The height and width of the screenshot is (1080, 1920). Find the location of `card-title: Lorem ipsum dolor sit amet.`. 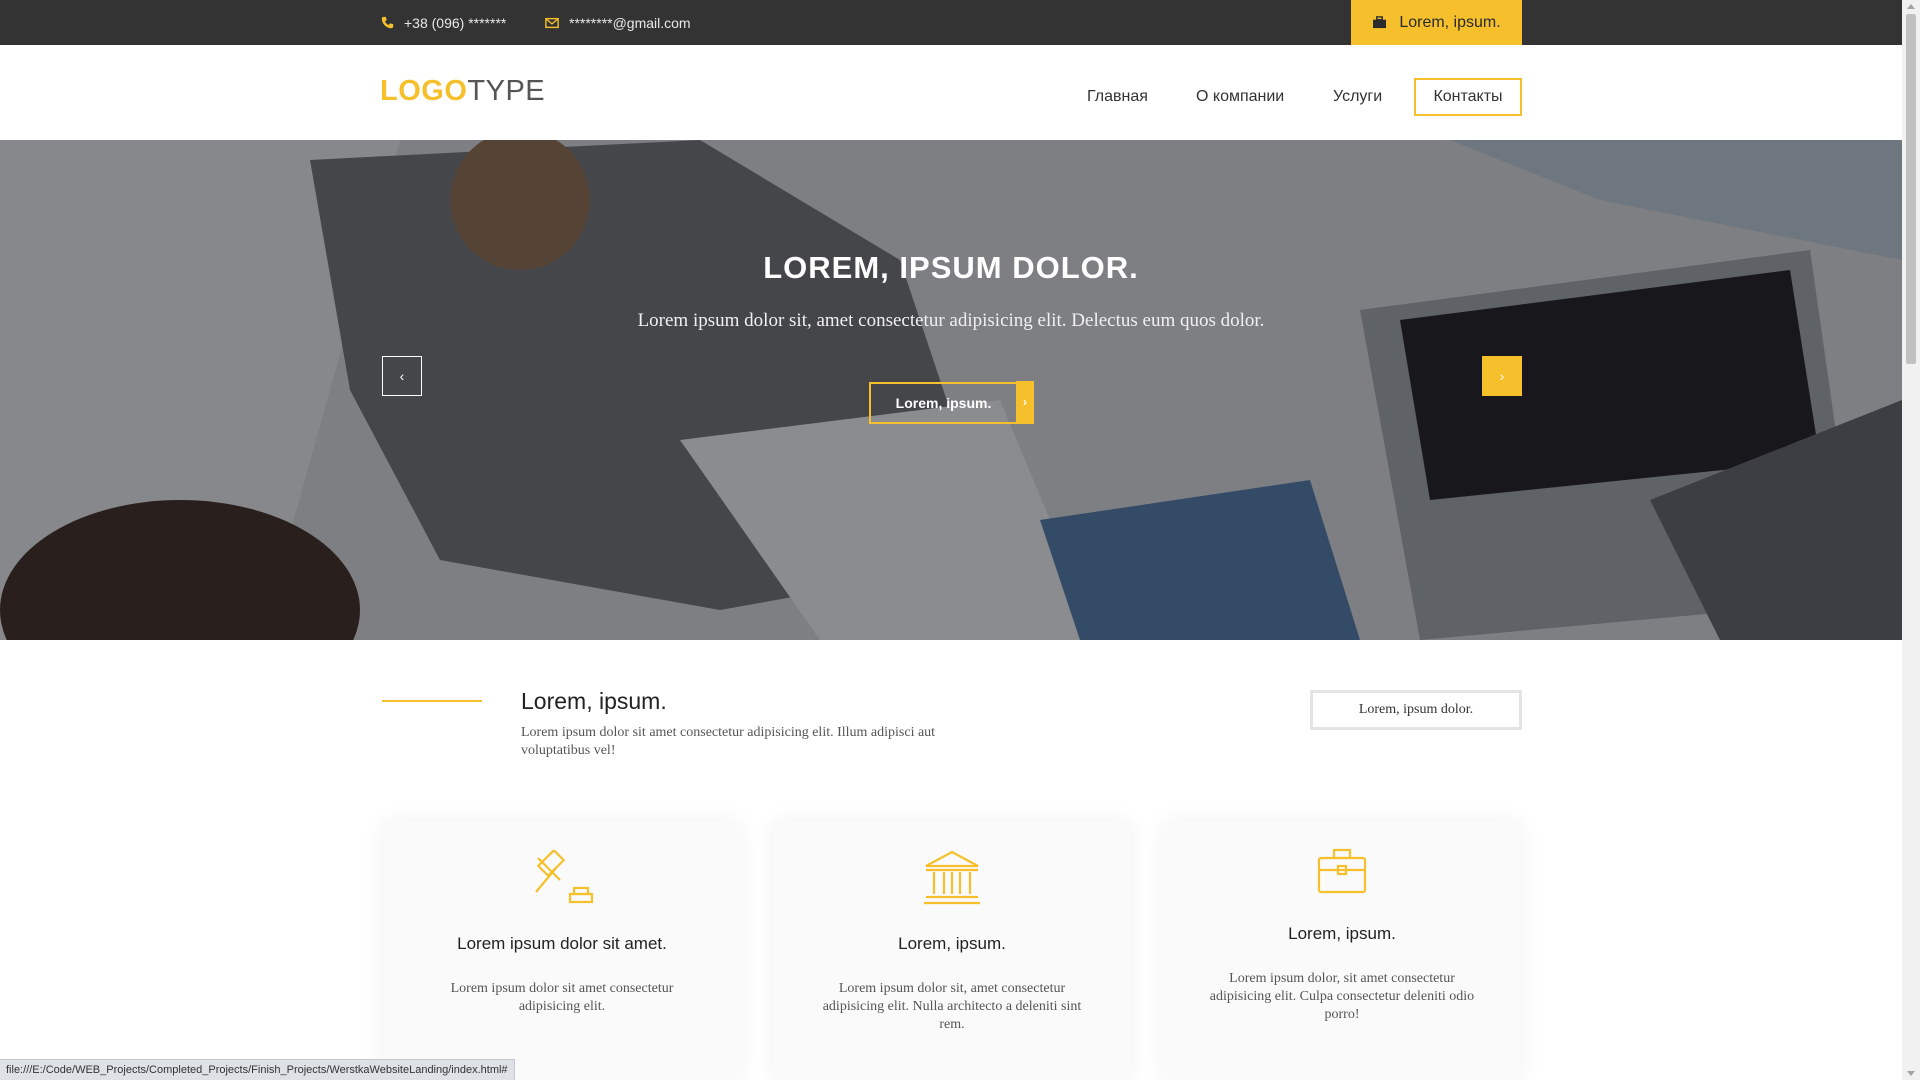

card-title: Lorem ipsum dolor sit amet. is located at coordinates (562, 943).